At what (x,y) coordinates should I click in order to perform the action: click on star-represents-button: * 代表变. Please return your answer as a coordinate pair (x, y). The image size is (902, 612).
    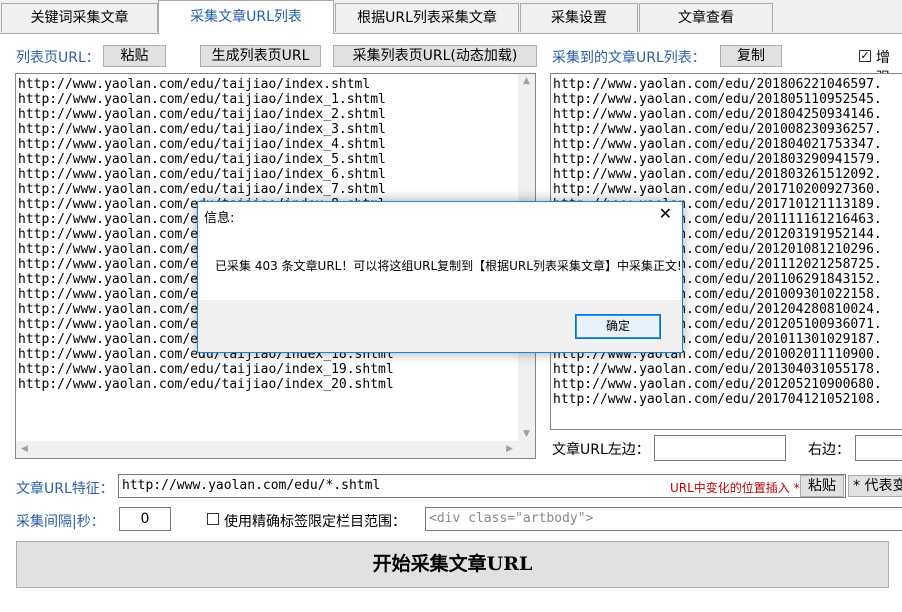
    Looking at the image, I should click on (875, 486).